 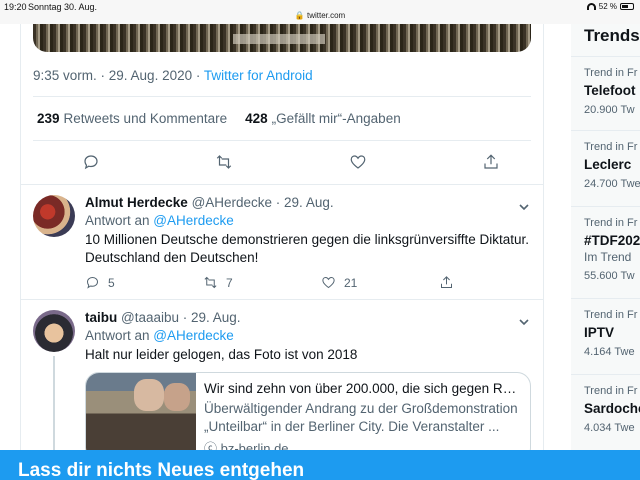 I want to click on trend-extra: Im Trend, so click(x=608, y=257).